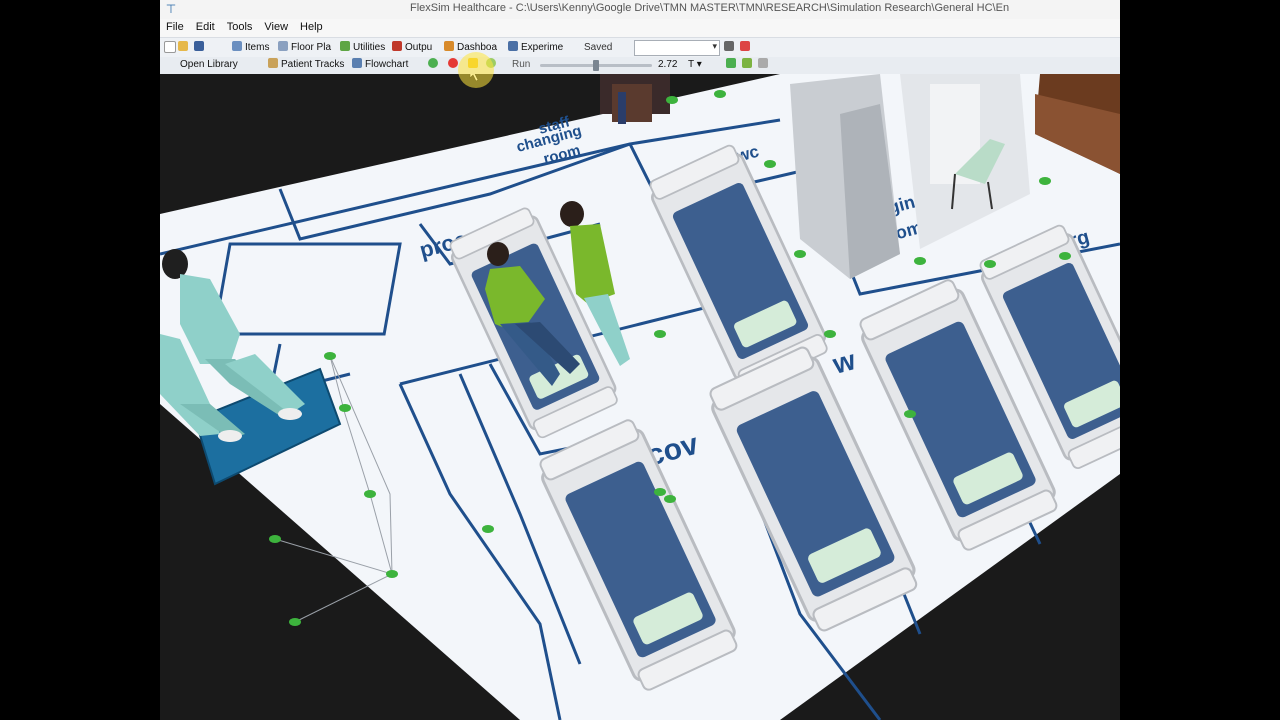 Image resolution: width=1280 pixels, height=720 pixels. I want to click on run-speed-thumb, so click(596, 65).